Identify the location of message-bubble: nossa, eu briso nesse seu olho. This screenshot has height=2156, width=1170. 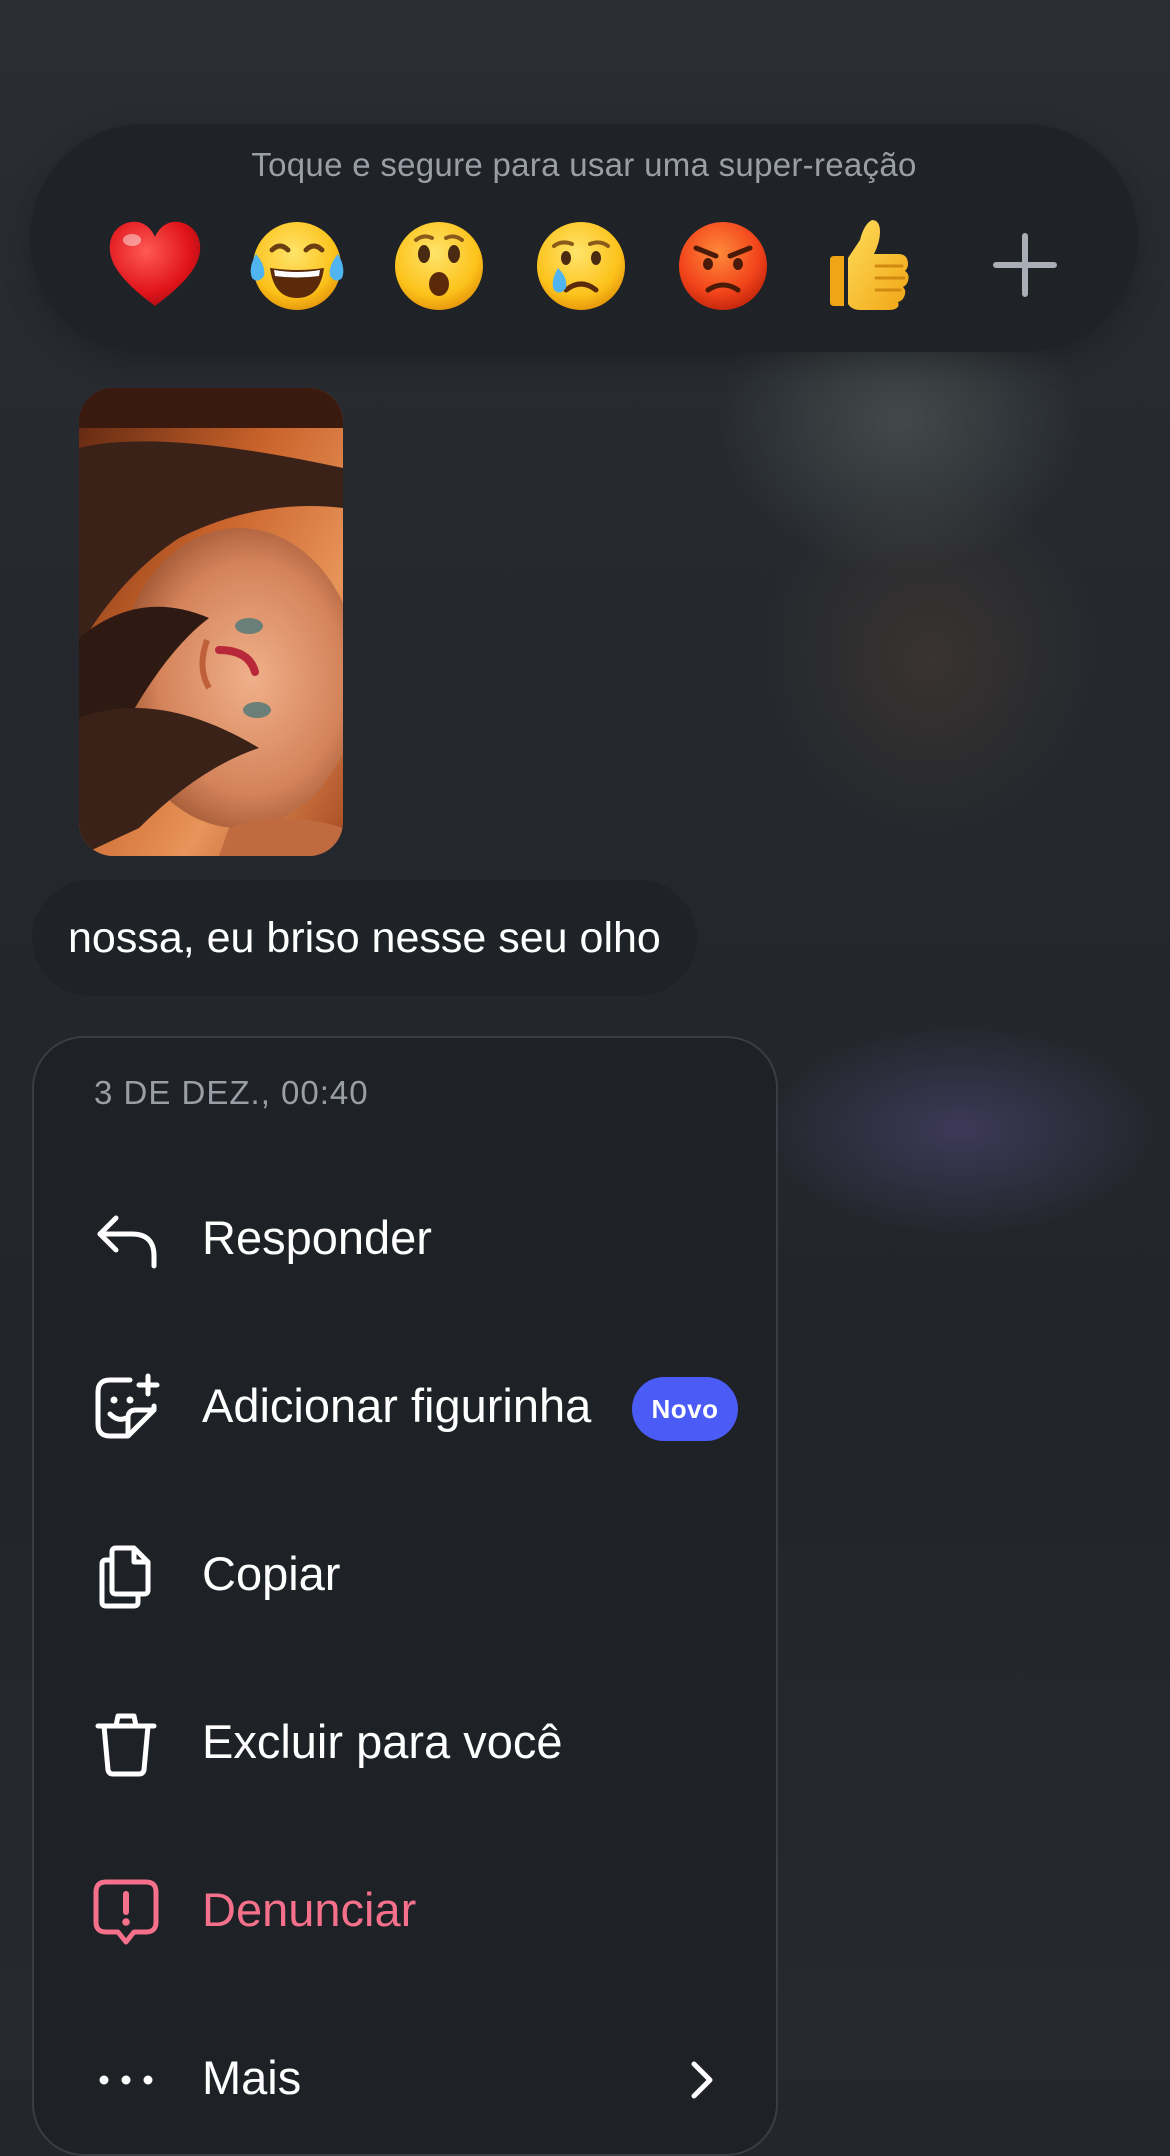
(364, 938).